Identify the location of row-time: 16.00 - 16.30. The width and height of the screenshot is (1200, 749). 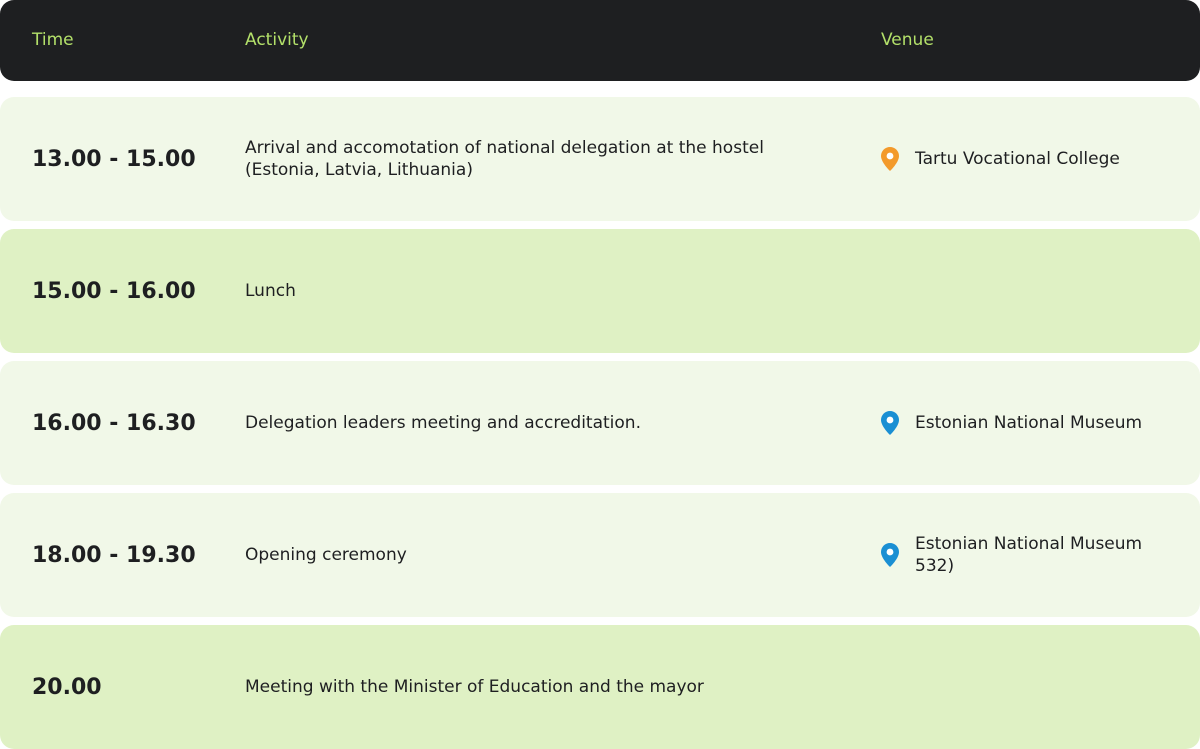
(114, 423).